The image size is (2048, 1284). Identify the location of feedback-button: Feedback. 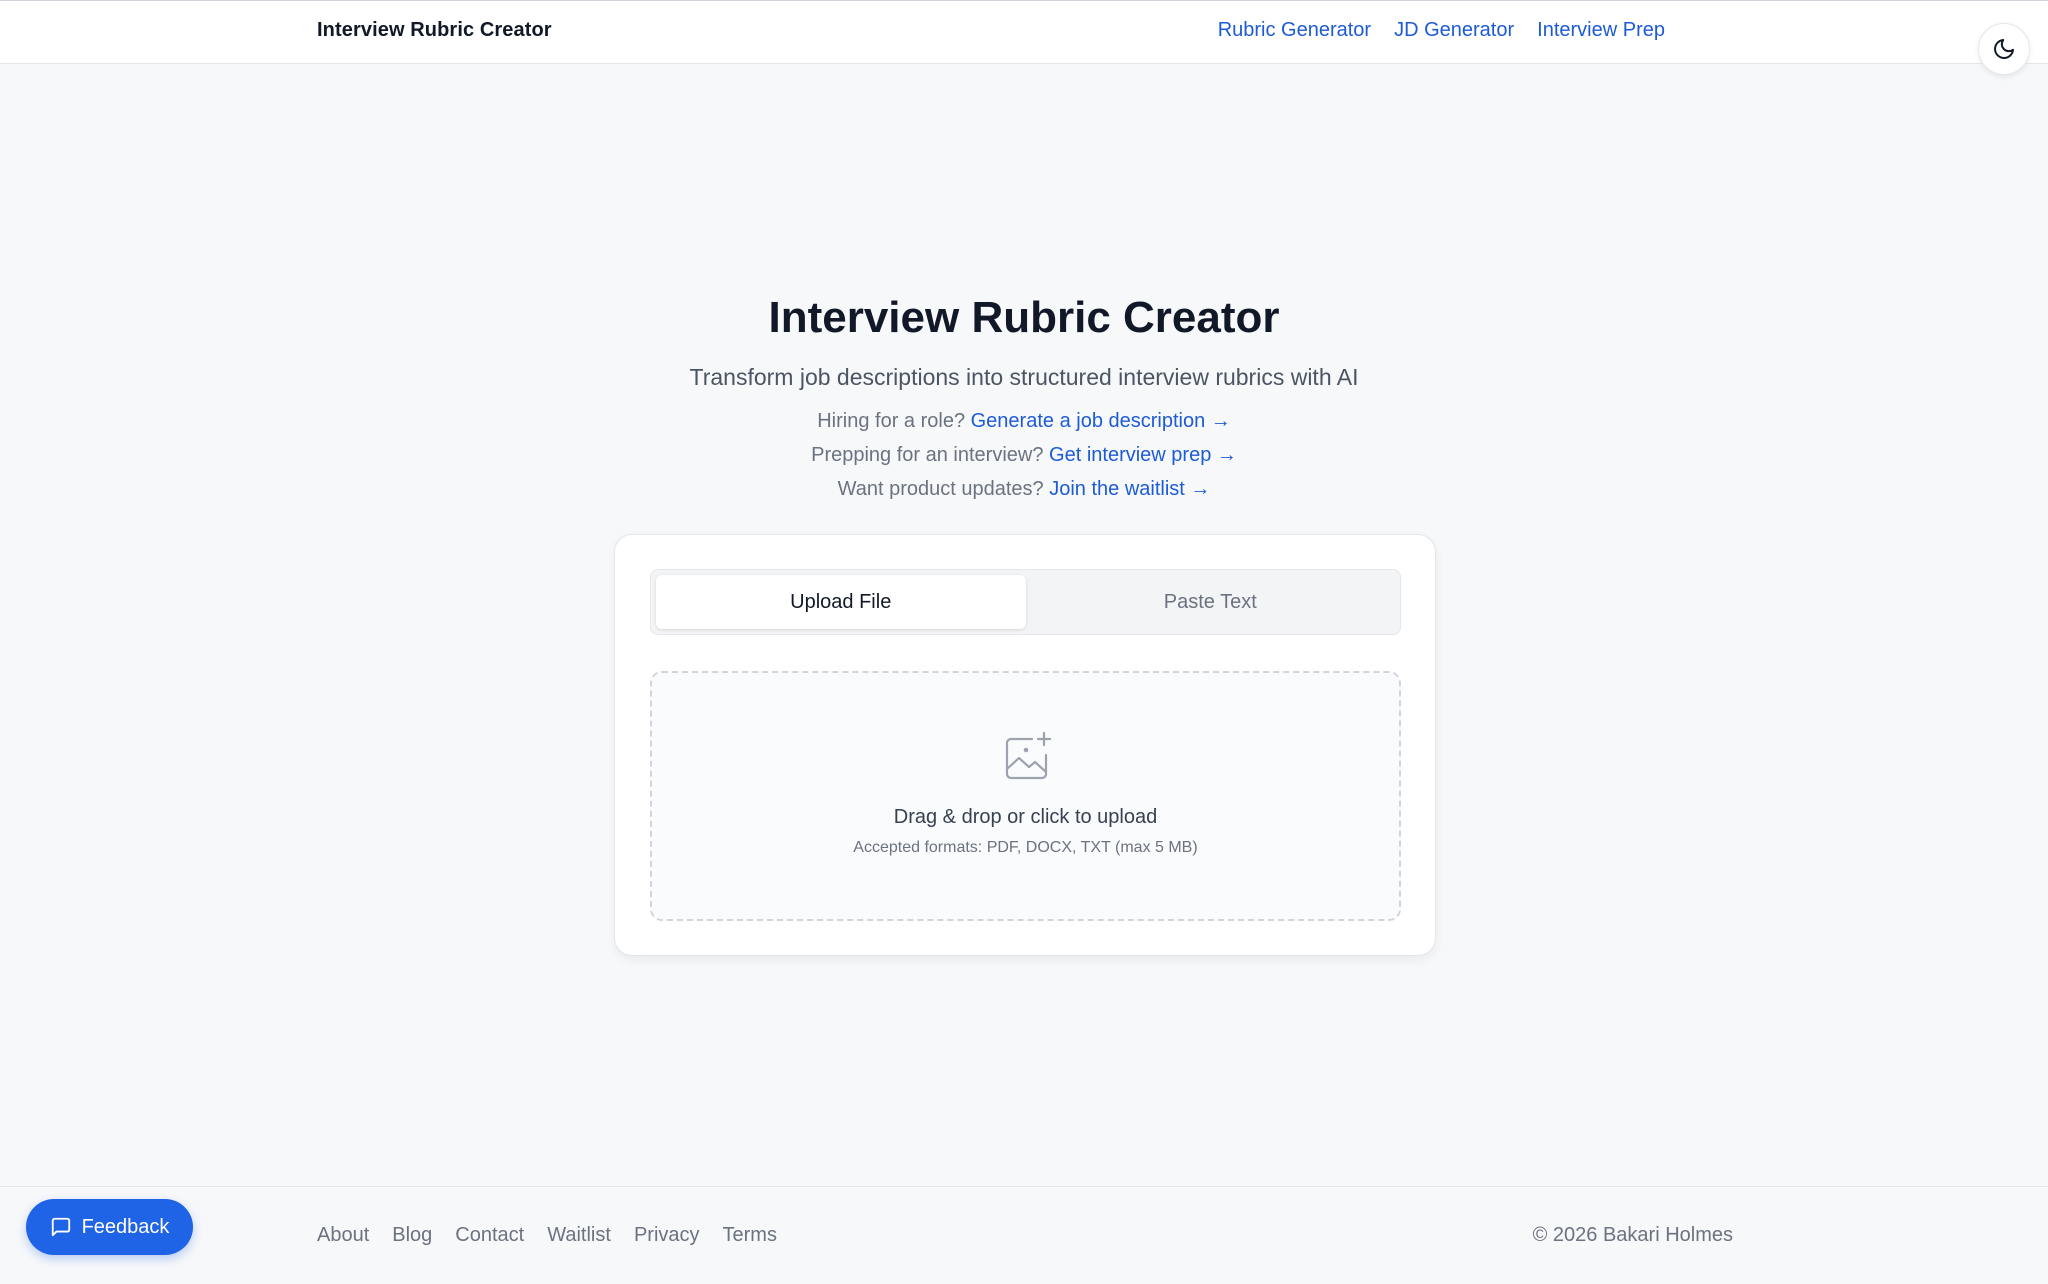
(109, 1227).